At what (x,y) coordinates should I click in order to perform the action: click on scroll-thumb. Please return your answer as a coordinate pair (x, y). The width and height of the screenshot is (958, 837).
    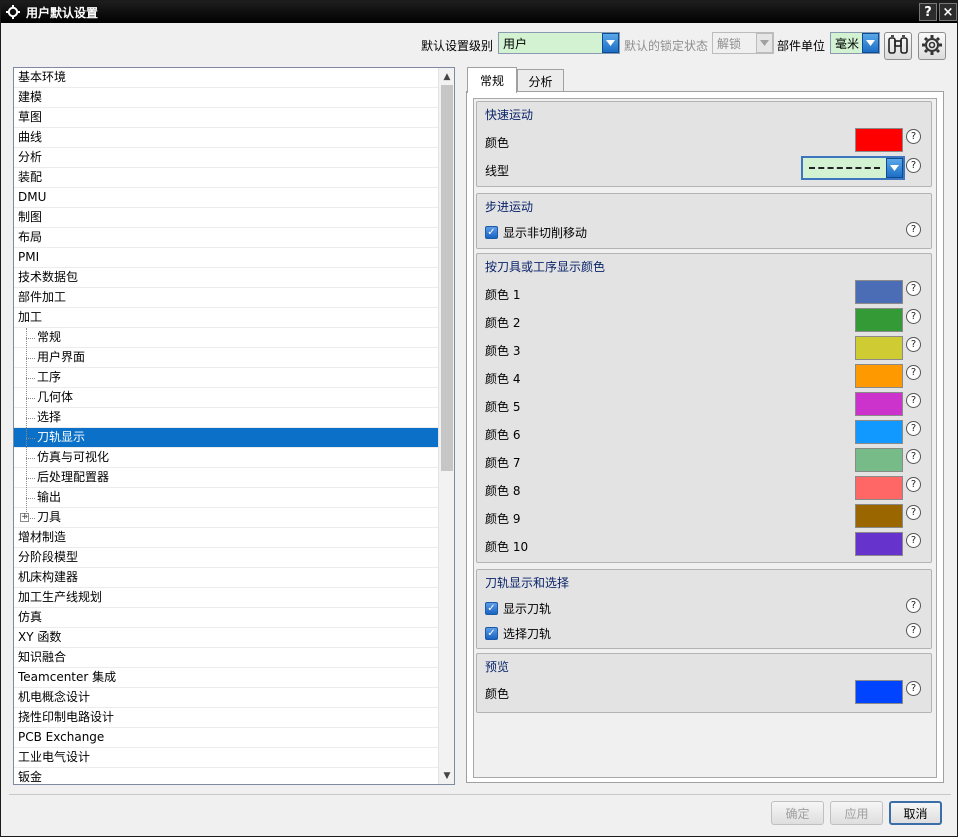
    Looking at the image, I should click on (447, 278).